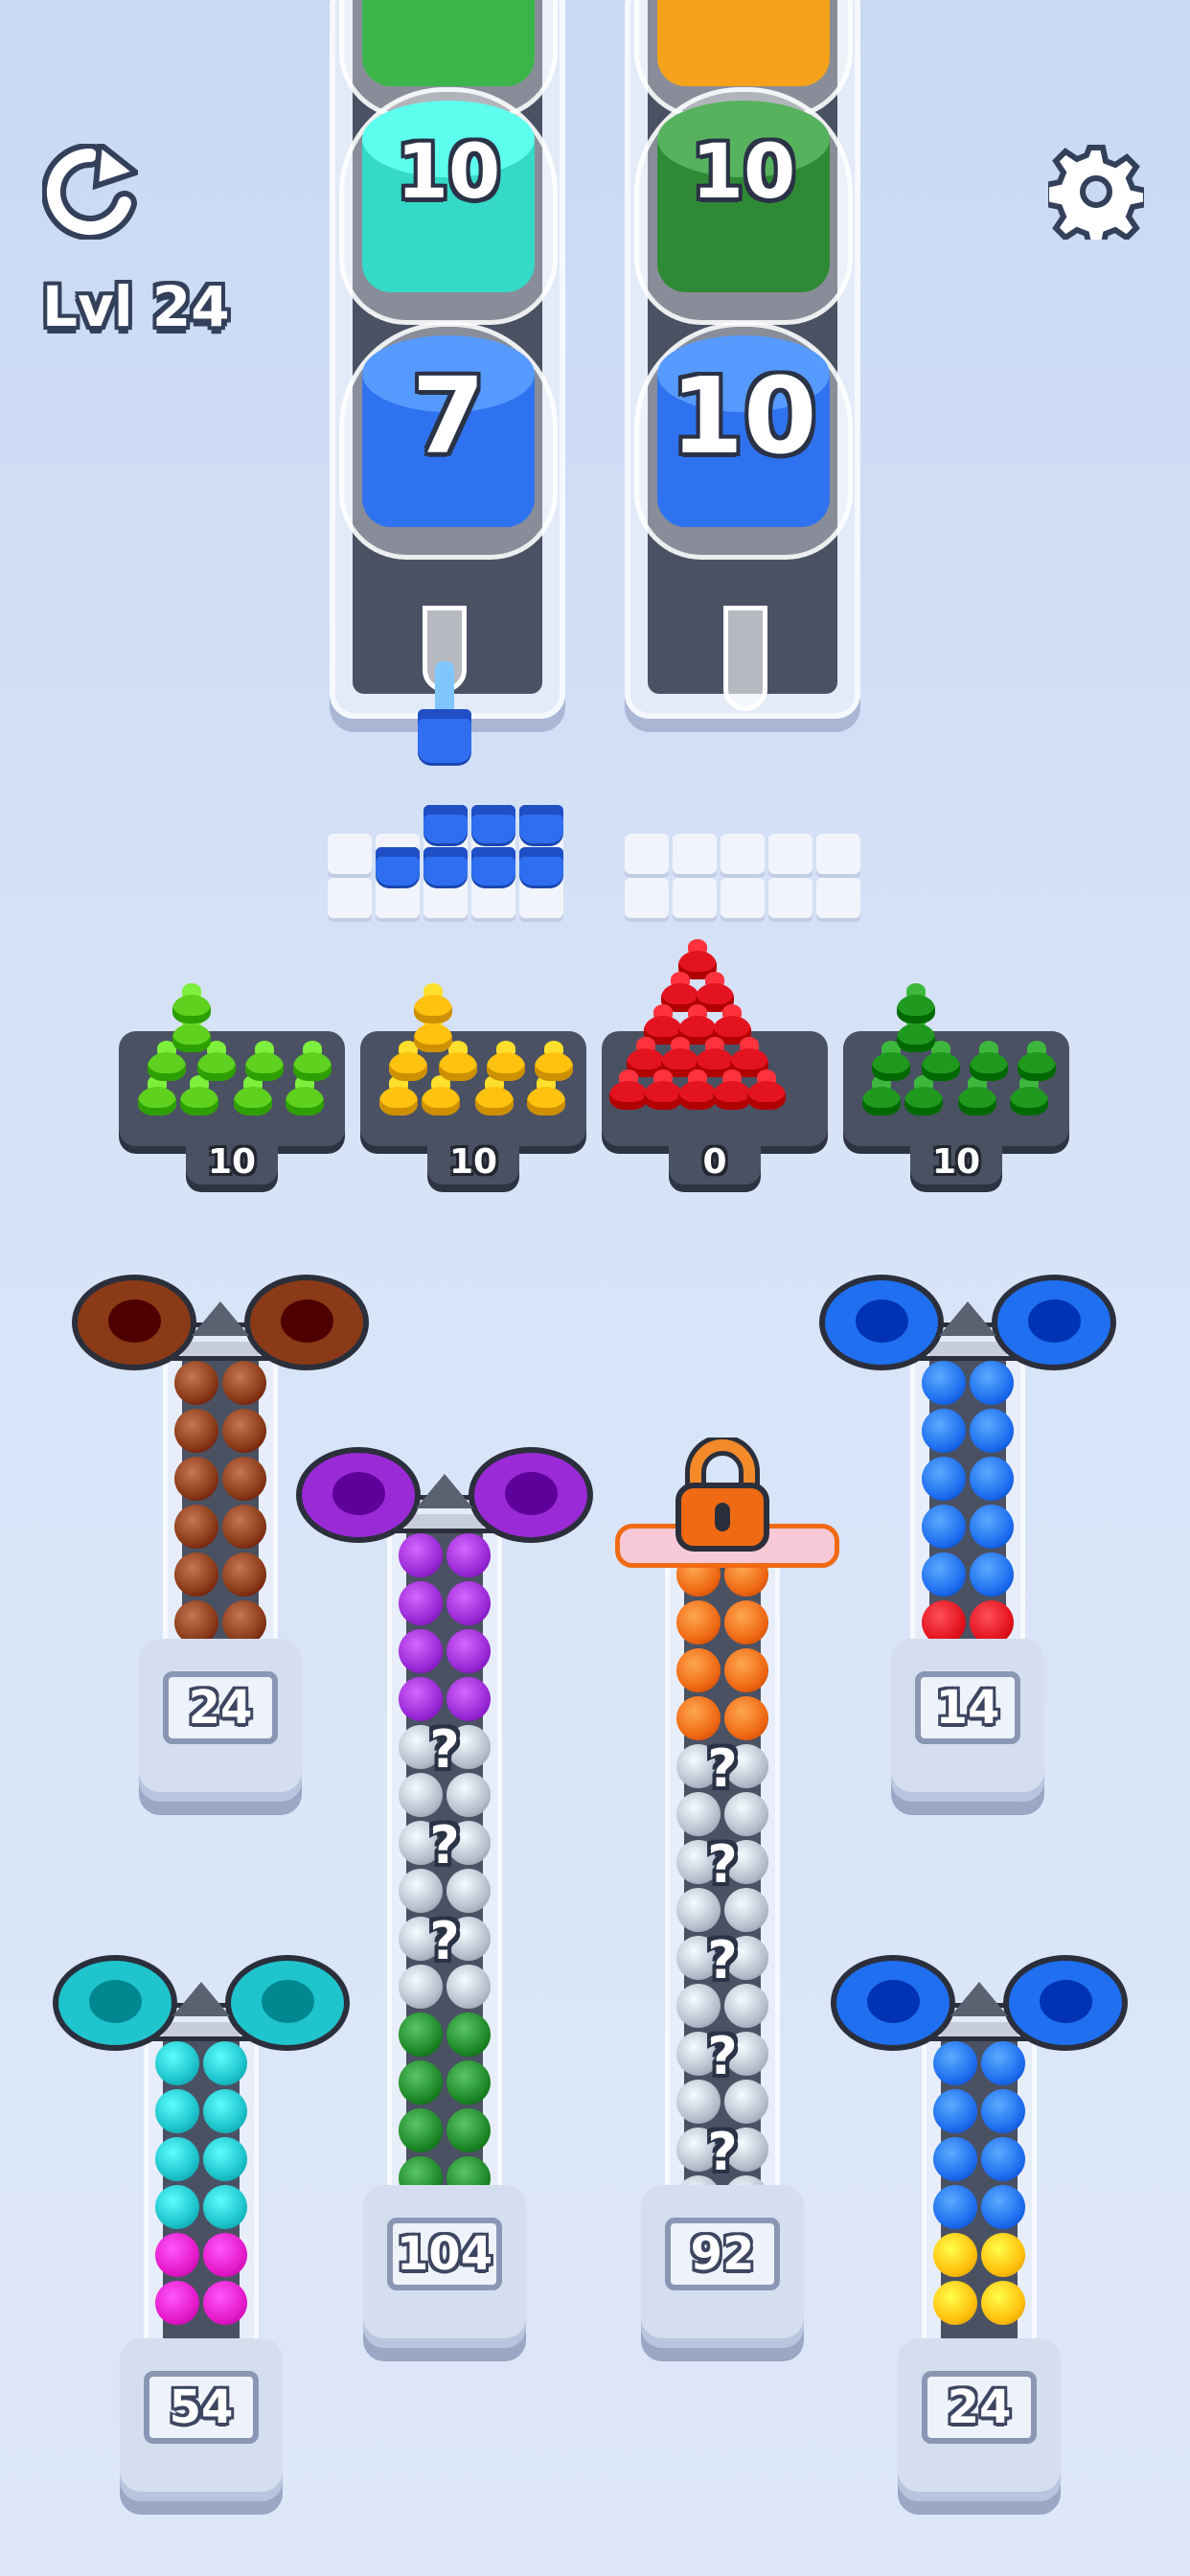 This screenshot has height=2576, width=1190. Describe the element at coordinates (723, 1495) in the screenshot. I see `padlock-icon` at that location.